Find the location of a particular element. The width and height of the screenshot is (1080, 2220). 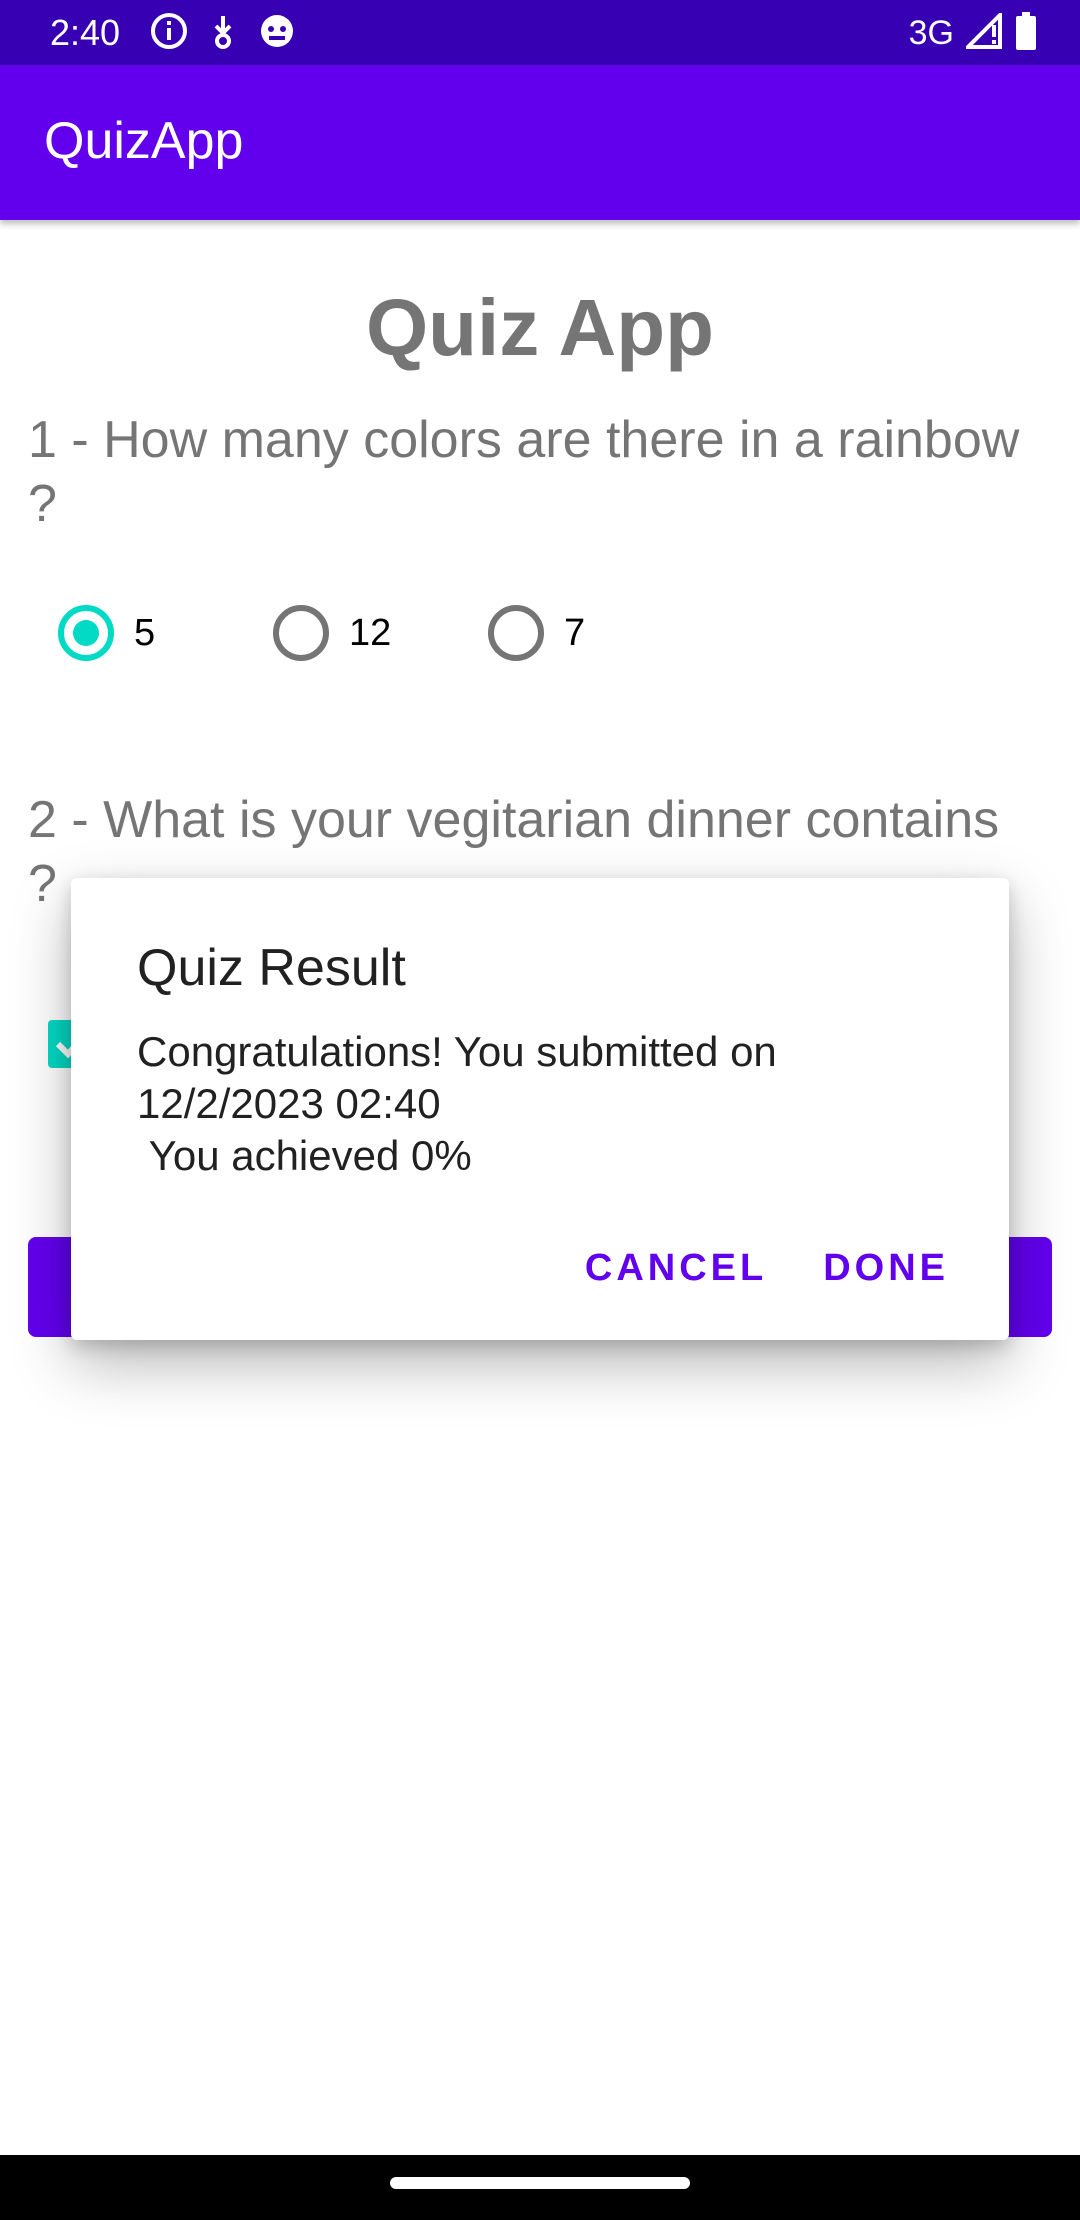

status-time: 2:40 is located at coordinates (85, 32).